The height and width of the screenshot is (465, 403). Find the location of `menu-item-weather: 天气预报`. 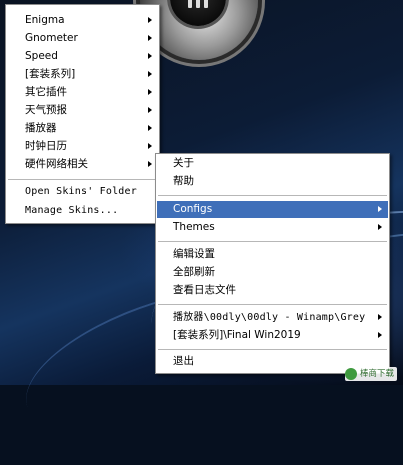

menu-item-weather: 天气预报 is located at coordinates (82, 110).